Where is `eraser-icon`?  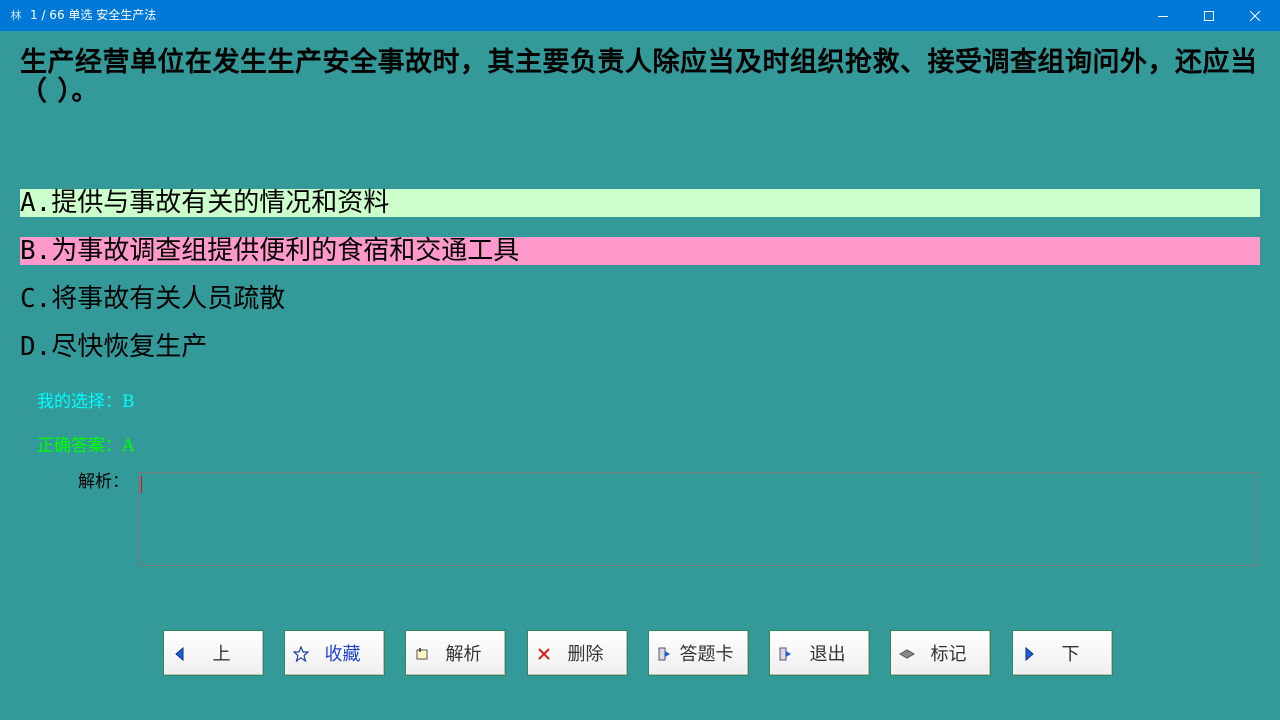
eraser-icon is located at coordinates (907, 654).